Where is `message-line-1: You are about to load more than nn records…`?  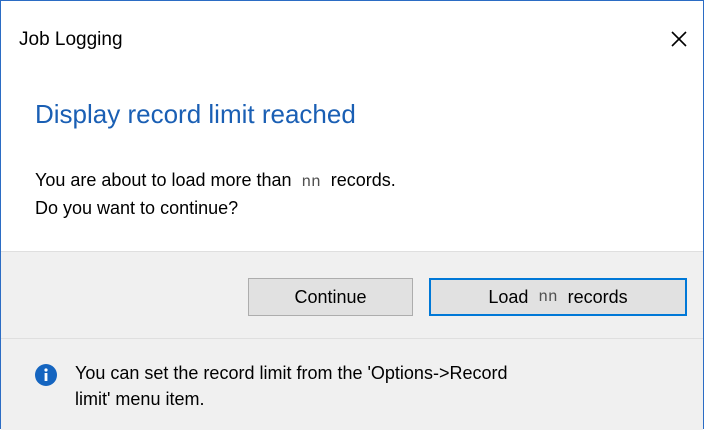 message-line-1: You are about to load more than nn records… is located at coordinates (215, 181).